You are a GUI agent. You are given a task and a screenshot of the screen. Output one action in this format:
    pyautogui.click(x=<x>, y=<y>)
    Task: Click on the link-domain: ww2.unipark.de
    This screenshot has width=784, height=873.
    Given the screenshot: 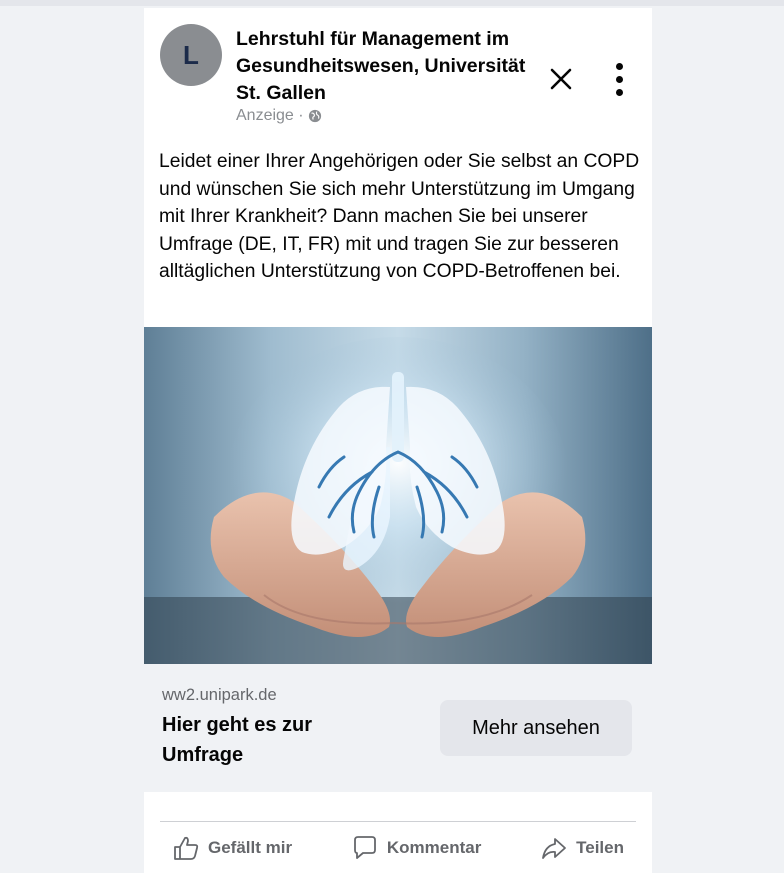 What is the action you would take?
    pyautogui.click(x=219, y=695)
    